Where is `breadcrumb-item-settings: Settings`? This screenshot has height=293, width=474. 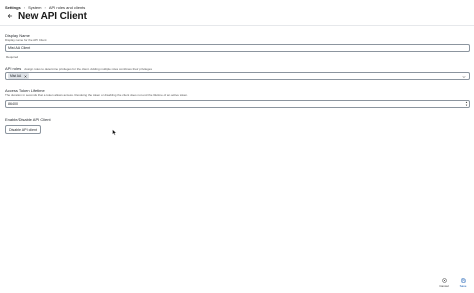 breadcrumb-item-settings: Settings is located at coordinates (13, 7).